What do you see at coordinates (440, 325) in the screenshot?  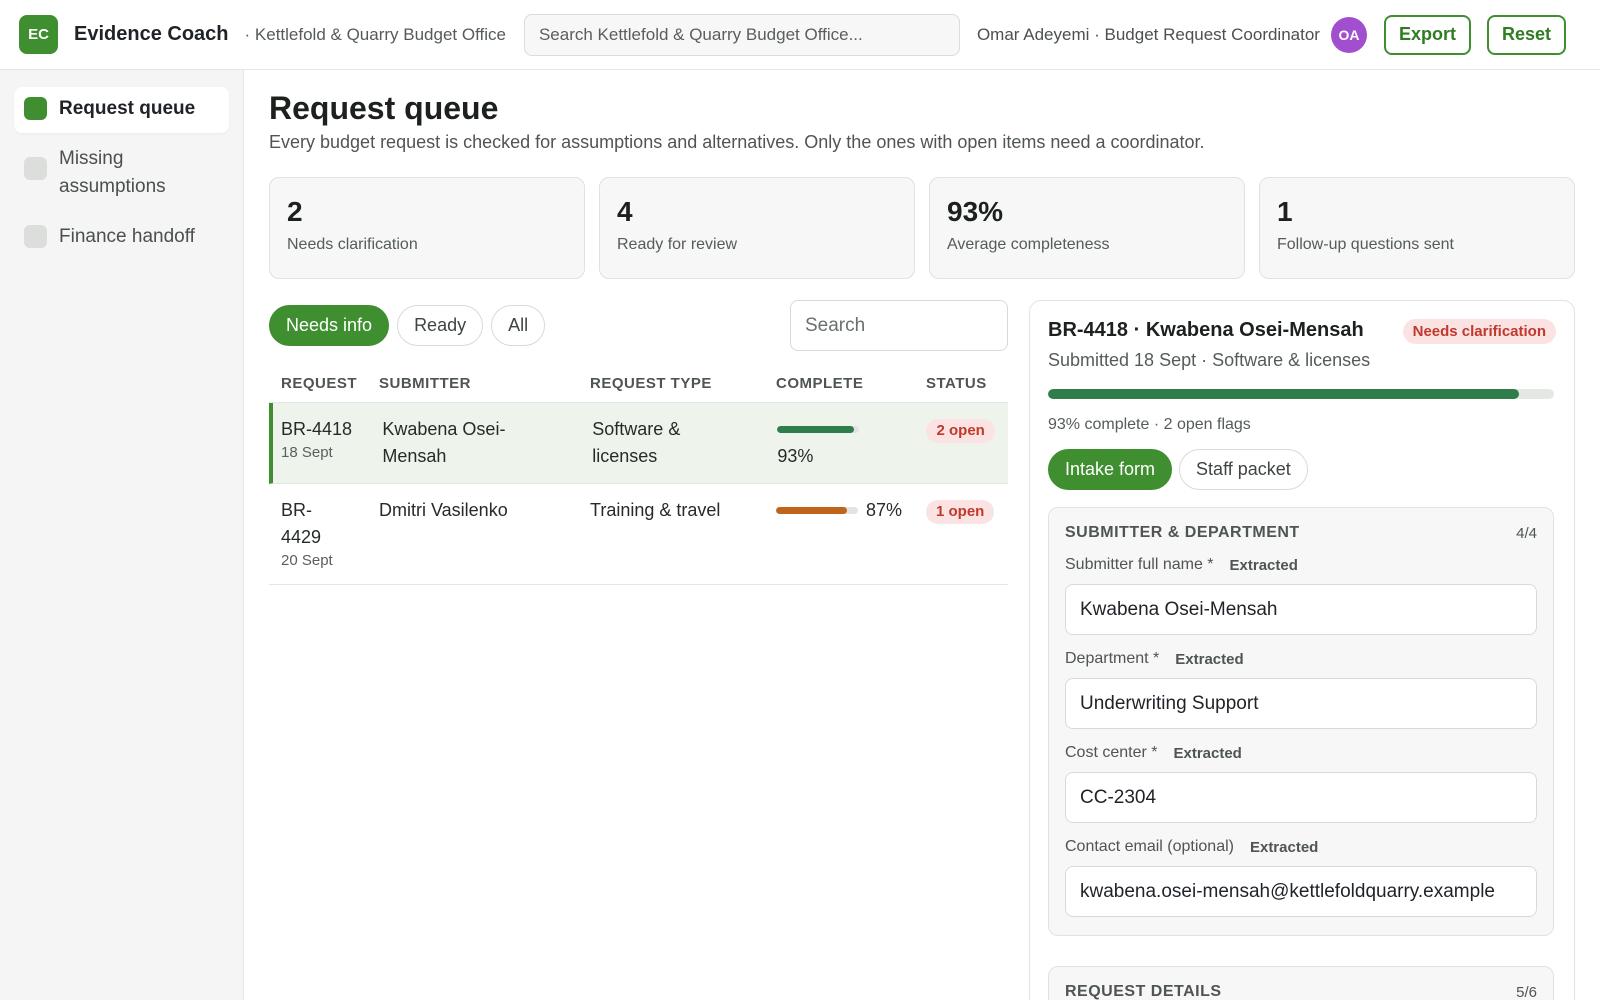 I see `filter-ready: Ready` at bounding box center [440, 325].